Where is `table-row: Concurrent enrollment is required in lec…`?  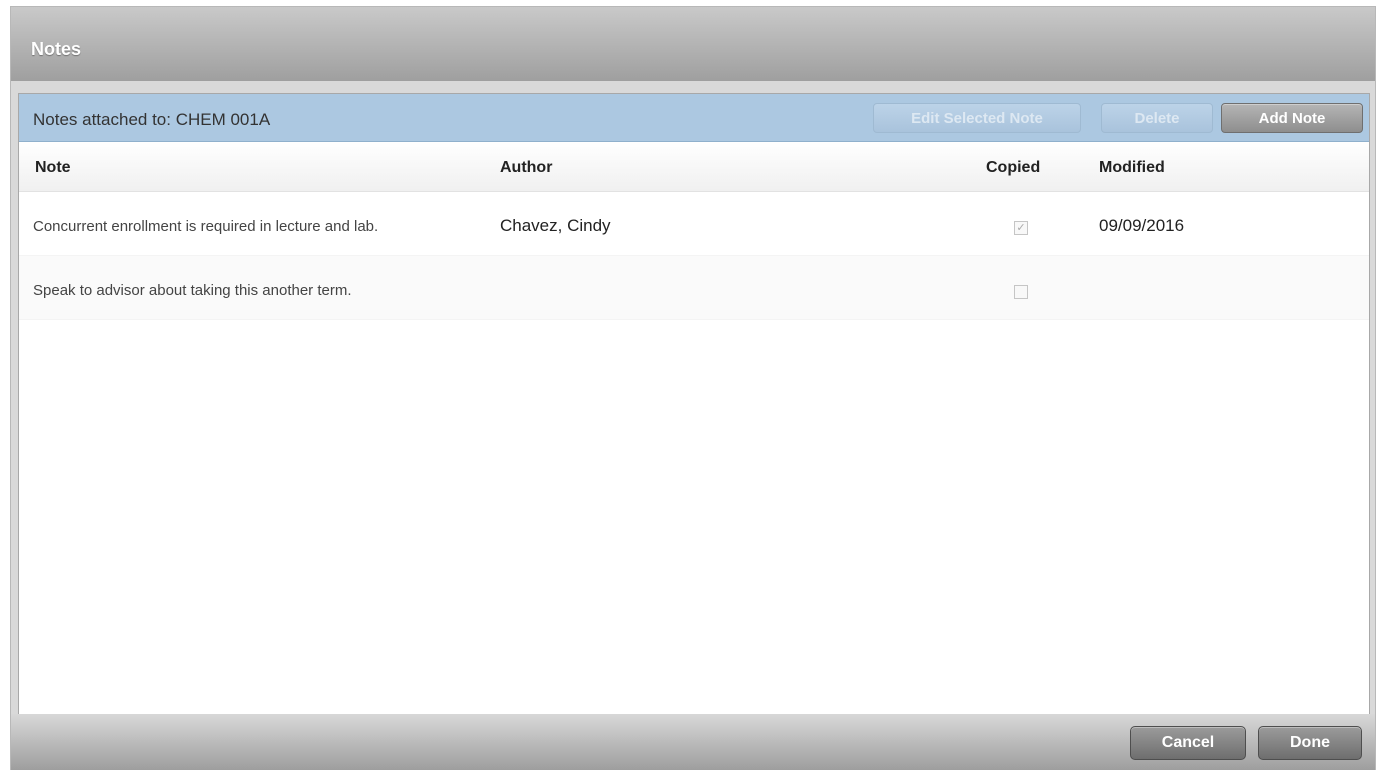
table-row: Concurrent enrollment is required in lec… is located at coordinates (694, 224).